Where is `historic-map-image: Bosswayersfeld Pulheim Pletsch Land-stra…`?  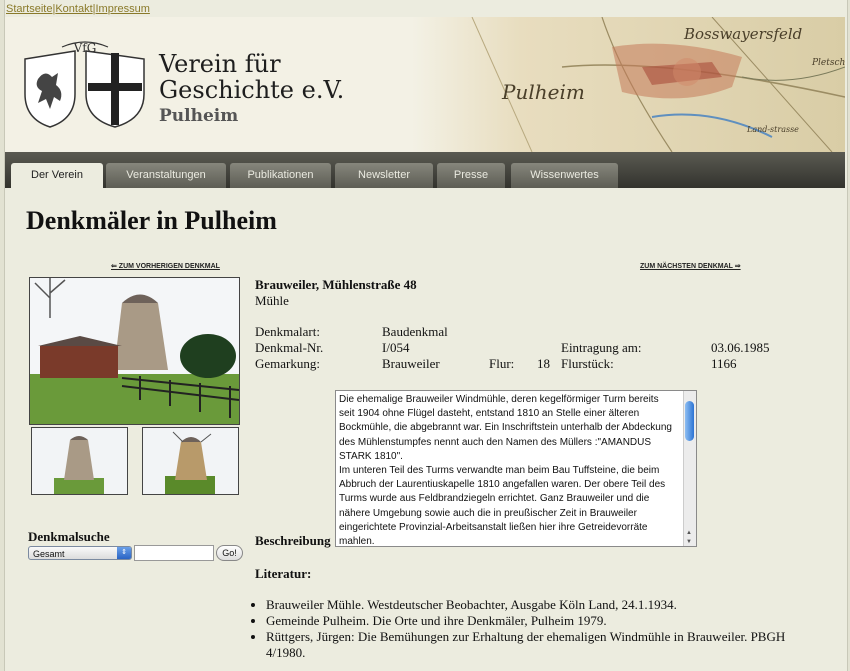
historic-map-image: Bosswayersfeld Pulheim Pletsch Land-stra… is located at coordinates (628, 84).